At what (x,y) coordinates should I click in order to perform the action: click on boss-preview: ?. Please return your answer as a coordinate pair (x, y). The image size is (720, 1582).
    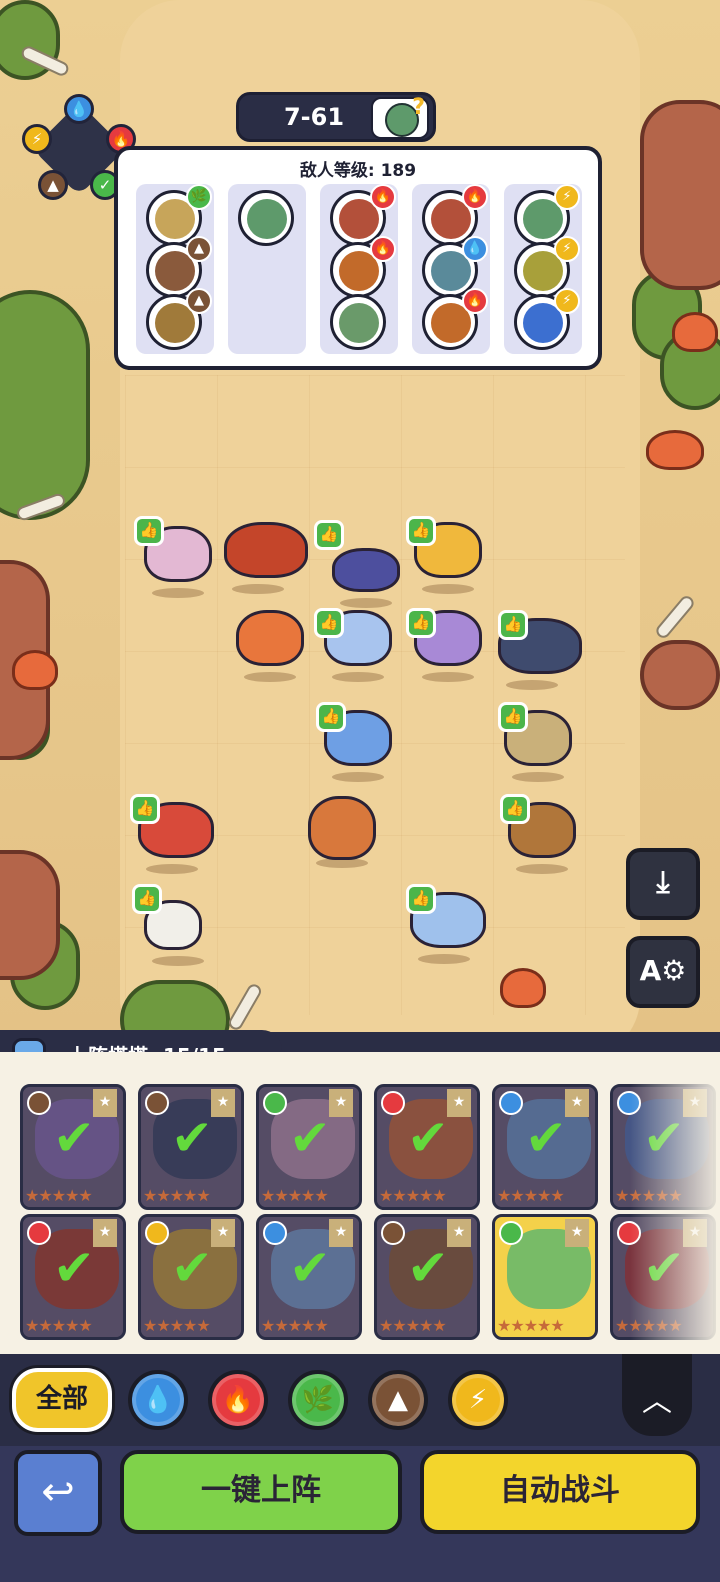
    Looking at the image, I should click on (400, 117).